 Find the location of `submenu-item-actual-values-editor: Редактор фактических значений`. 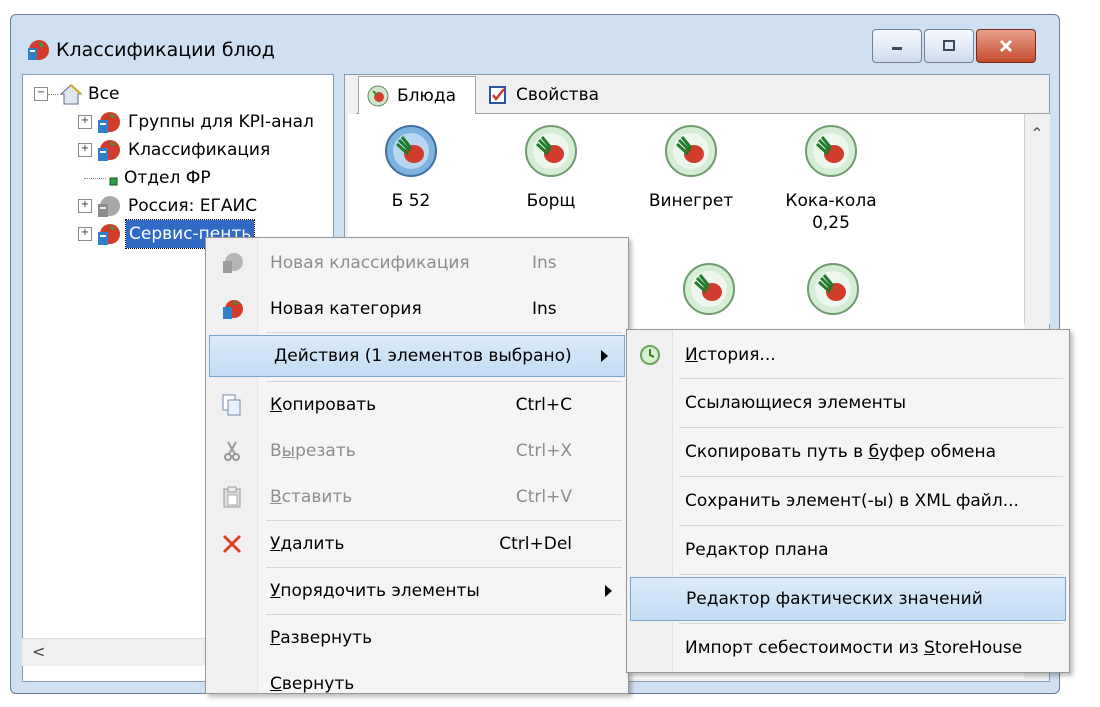

submenu-item-actual-values-editor: Редактор фактических значений is located at coordinates (848, 599).